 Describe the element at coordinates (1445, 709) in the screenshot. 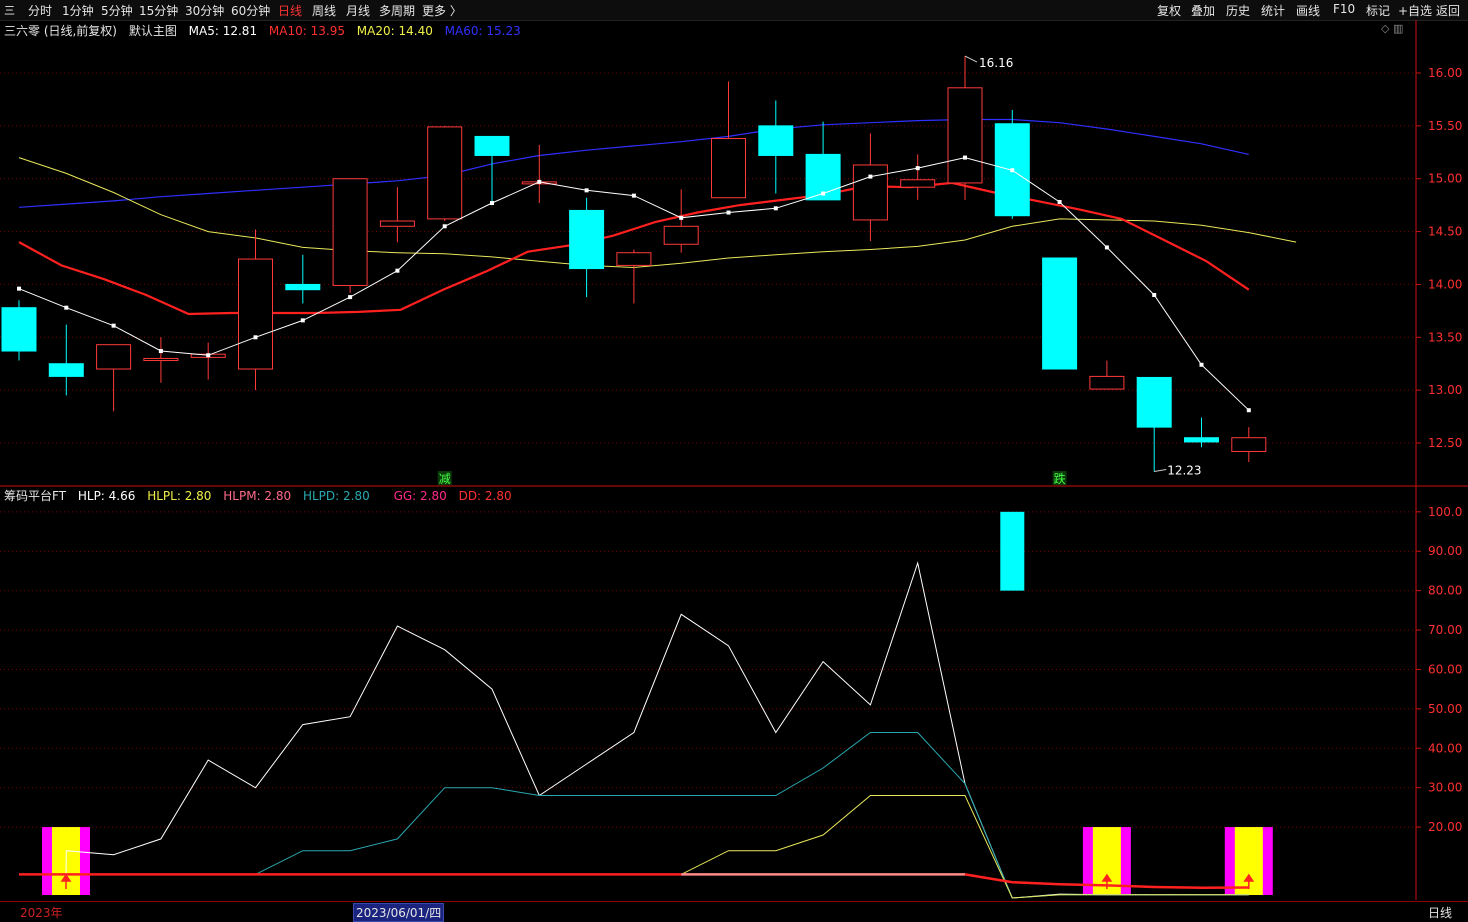

I see `sub-tick-label: 50.00` at that location.